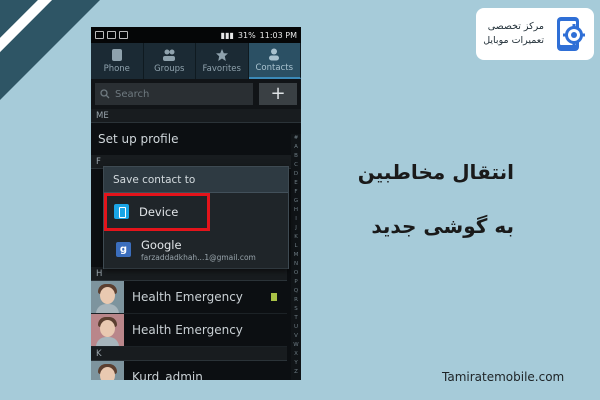 This screenshot has width=600, height=400. What do you see at coordinates (169, 69) in the screenshot?
I see `tab-label: Groups` at bounding box center [169, 69].